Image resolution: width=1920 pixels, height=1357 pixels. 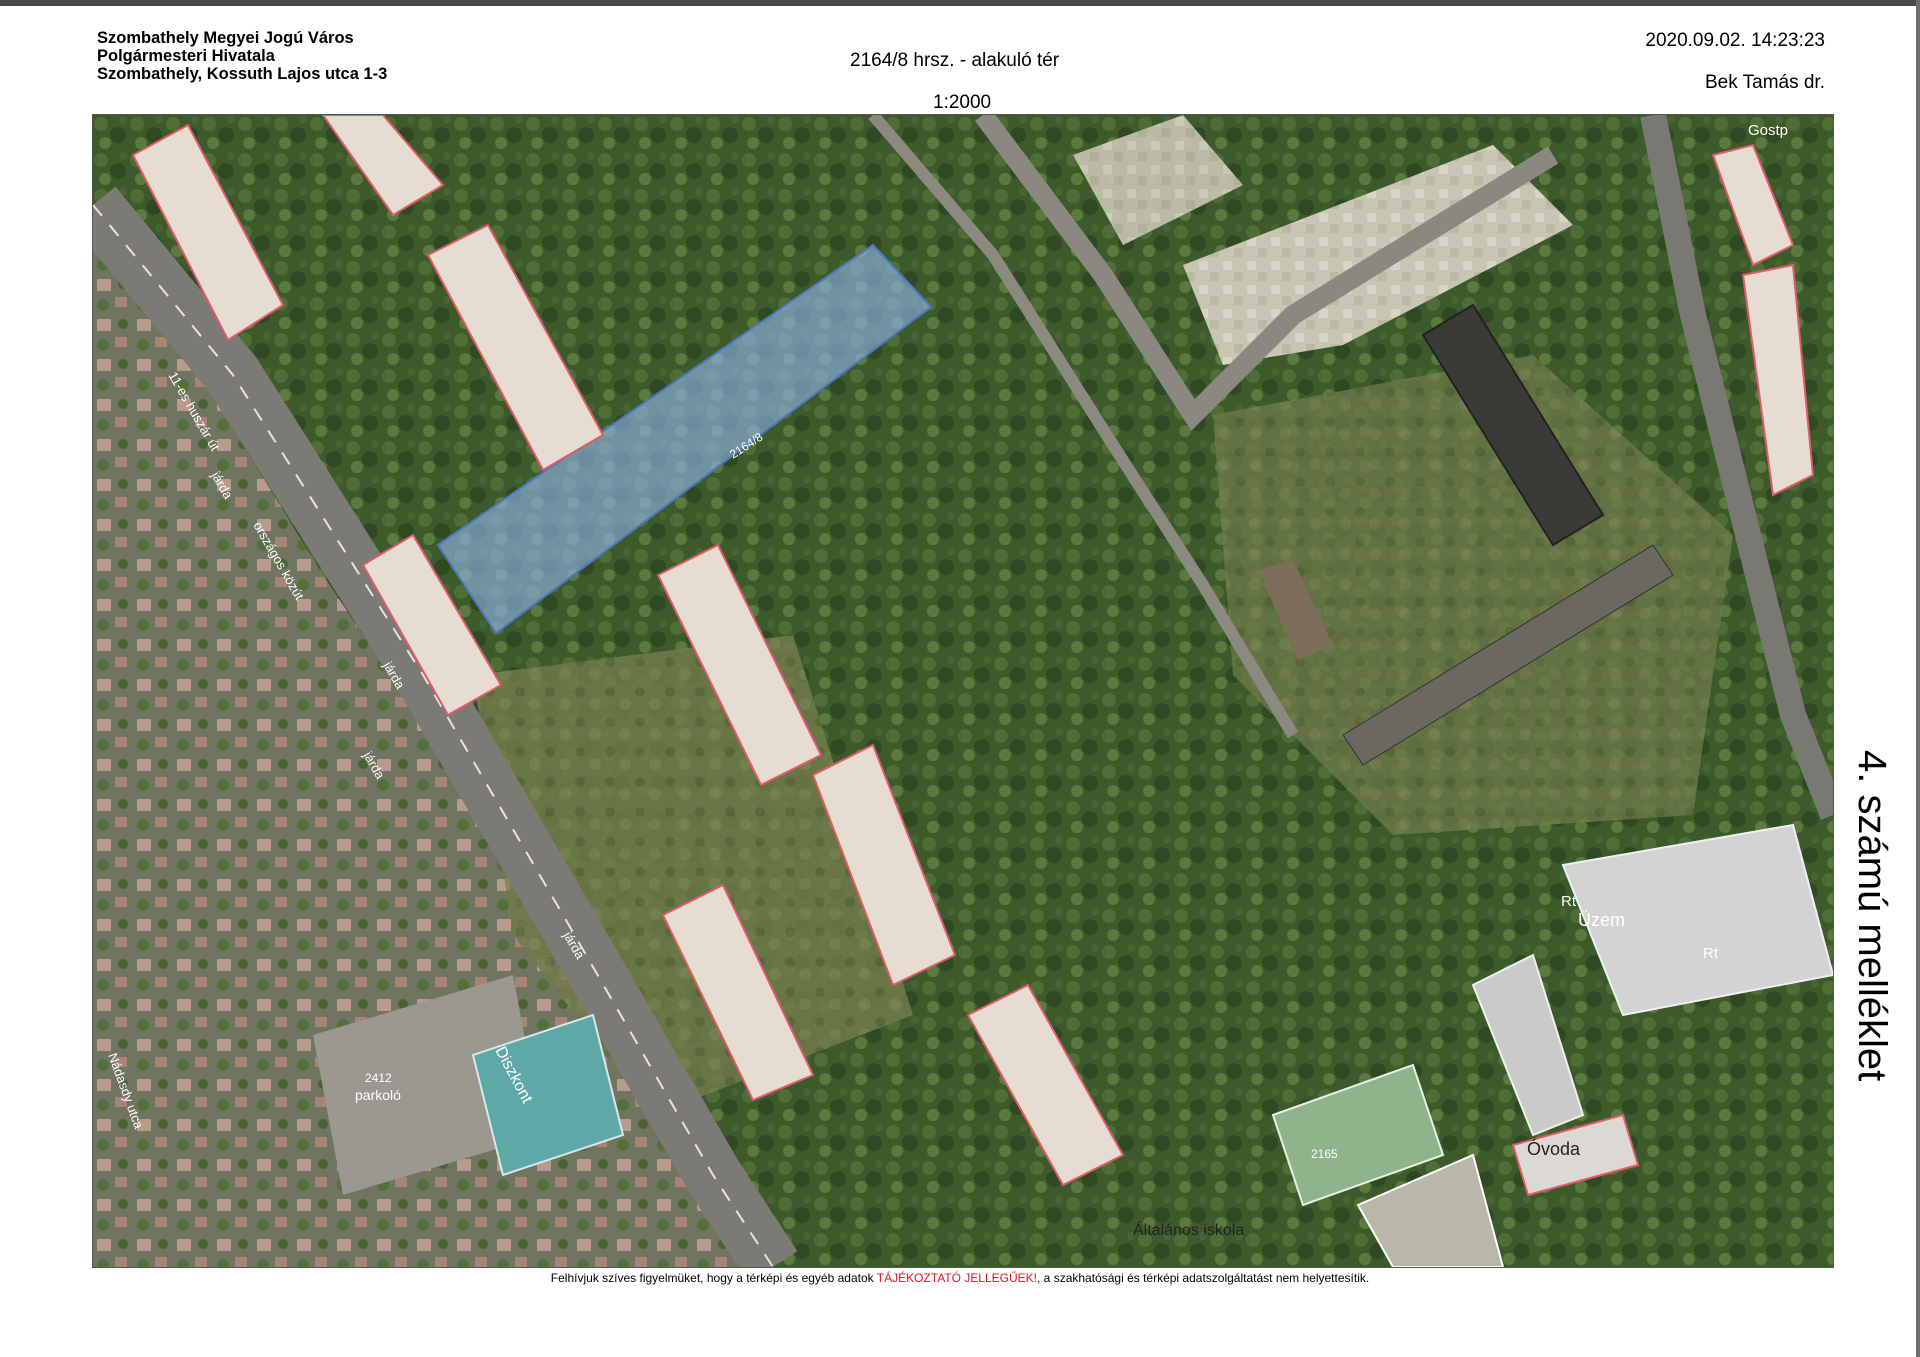 I want to click on top-border, so click(x=960, y=3).